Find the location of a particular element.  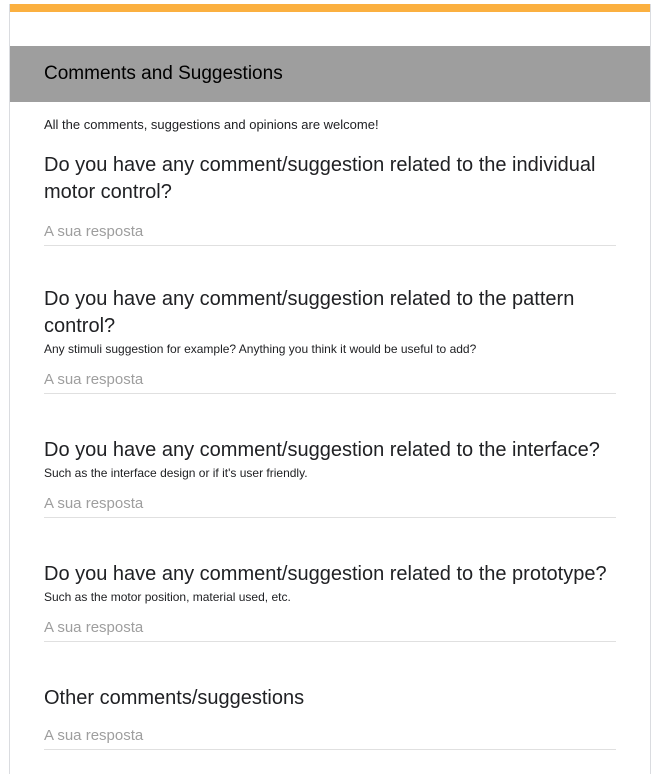

answer-input-individual-motor-control is located at coordinates (330, 234).